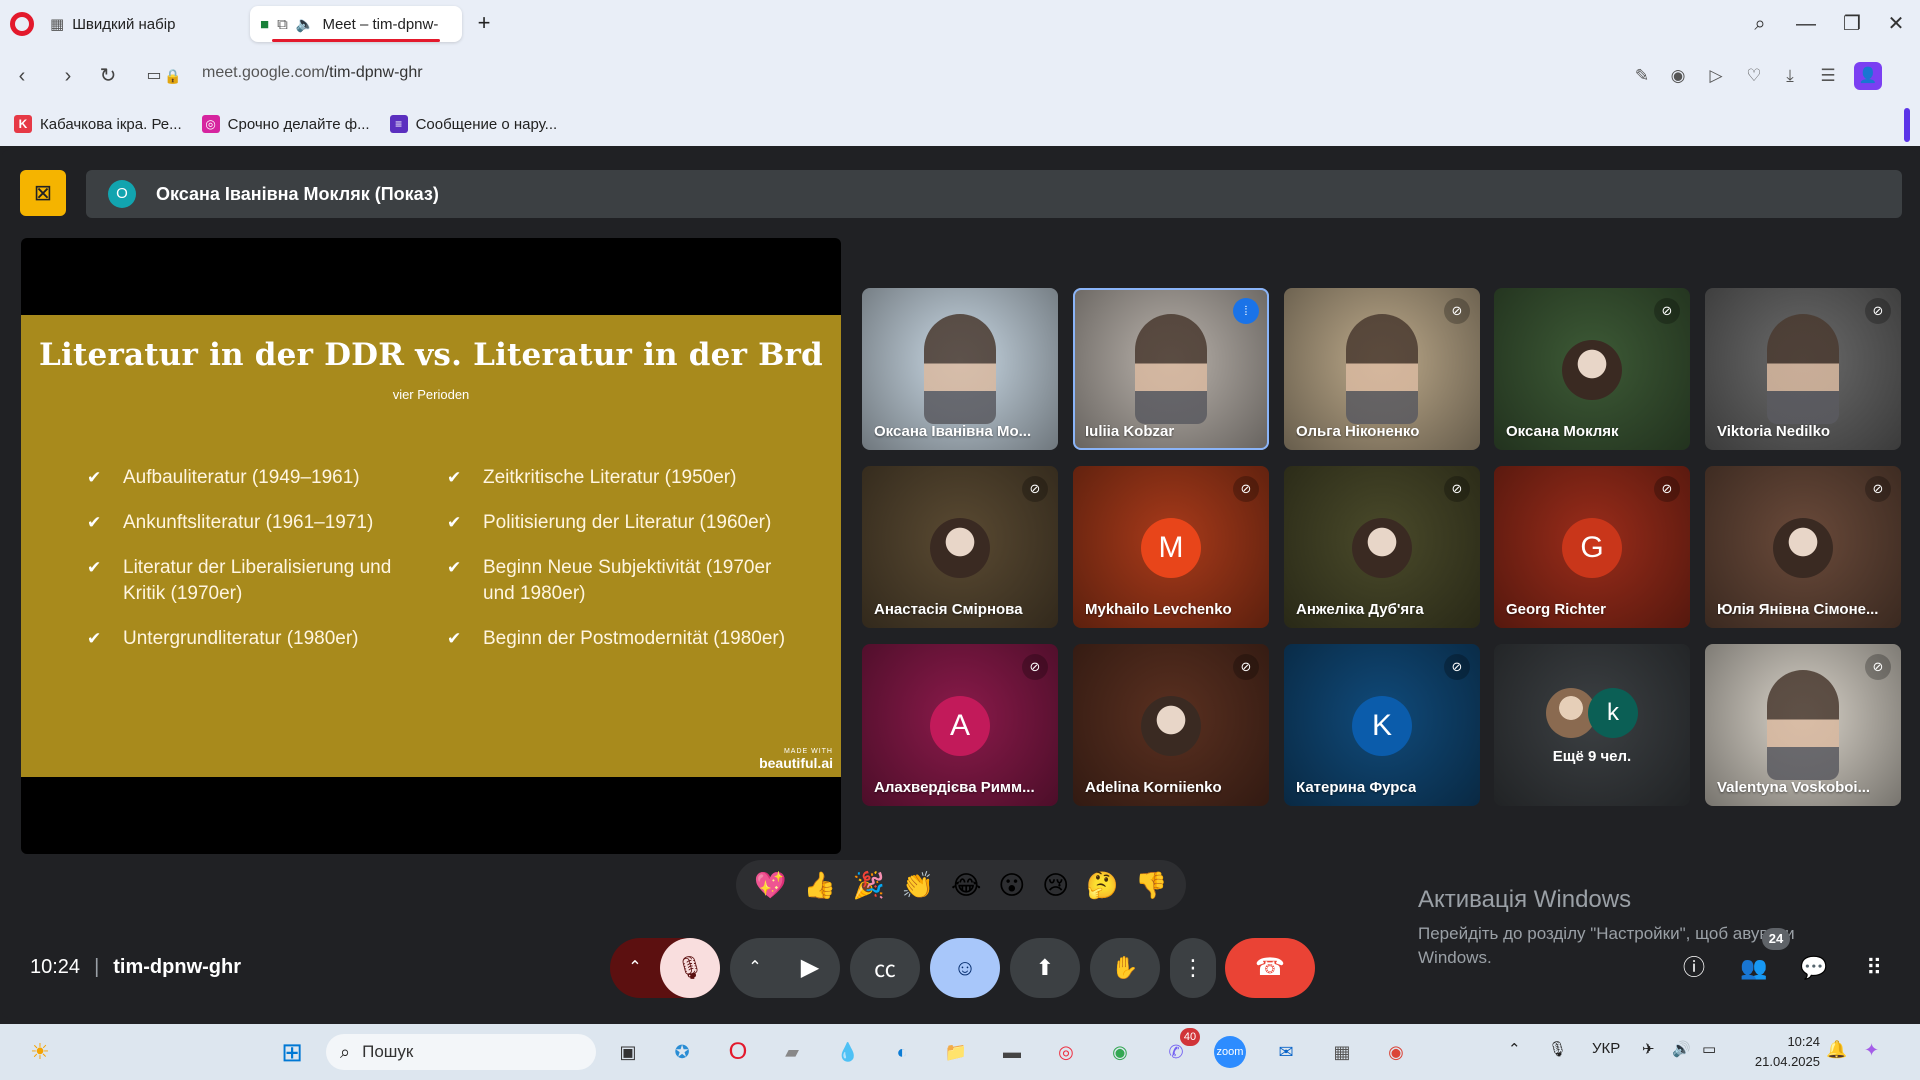 This screenshot has width=1920, height=1080. Describe the element at coordinates (1066, 1052) in the screenshot. I see `app-icon: ◎` at that location.